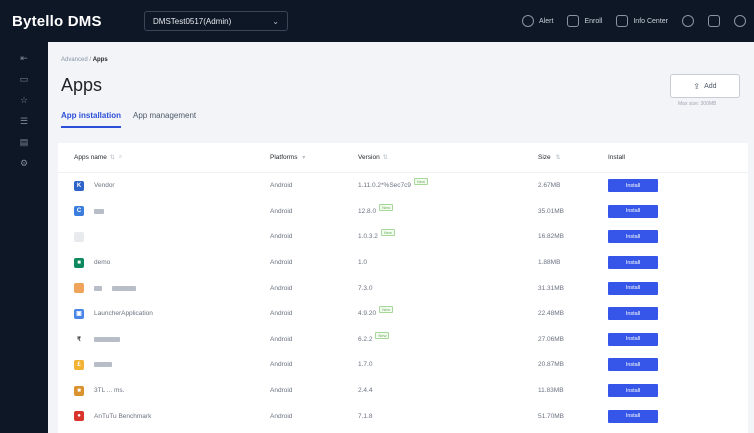  What do you see at coordinates (79, 236) in the screenshot?
I see `app-icon` at bounding box center [79, 236].